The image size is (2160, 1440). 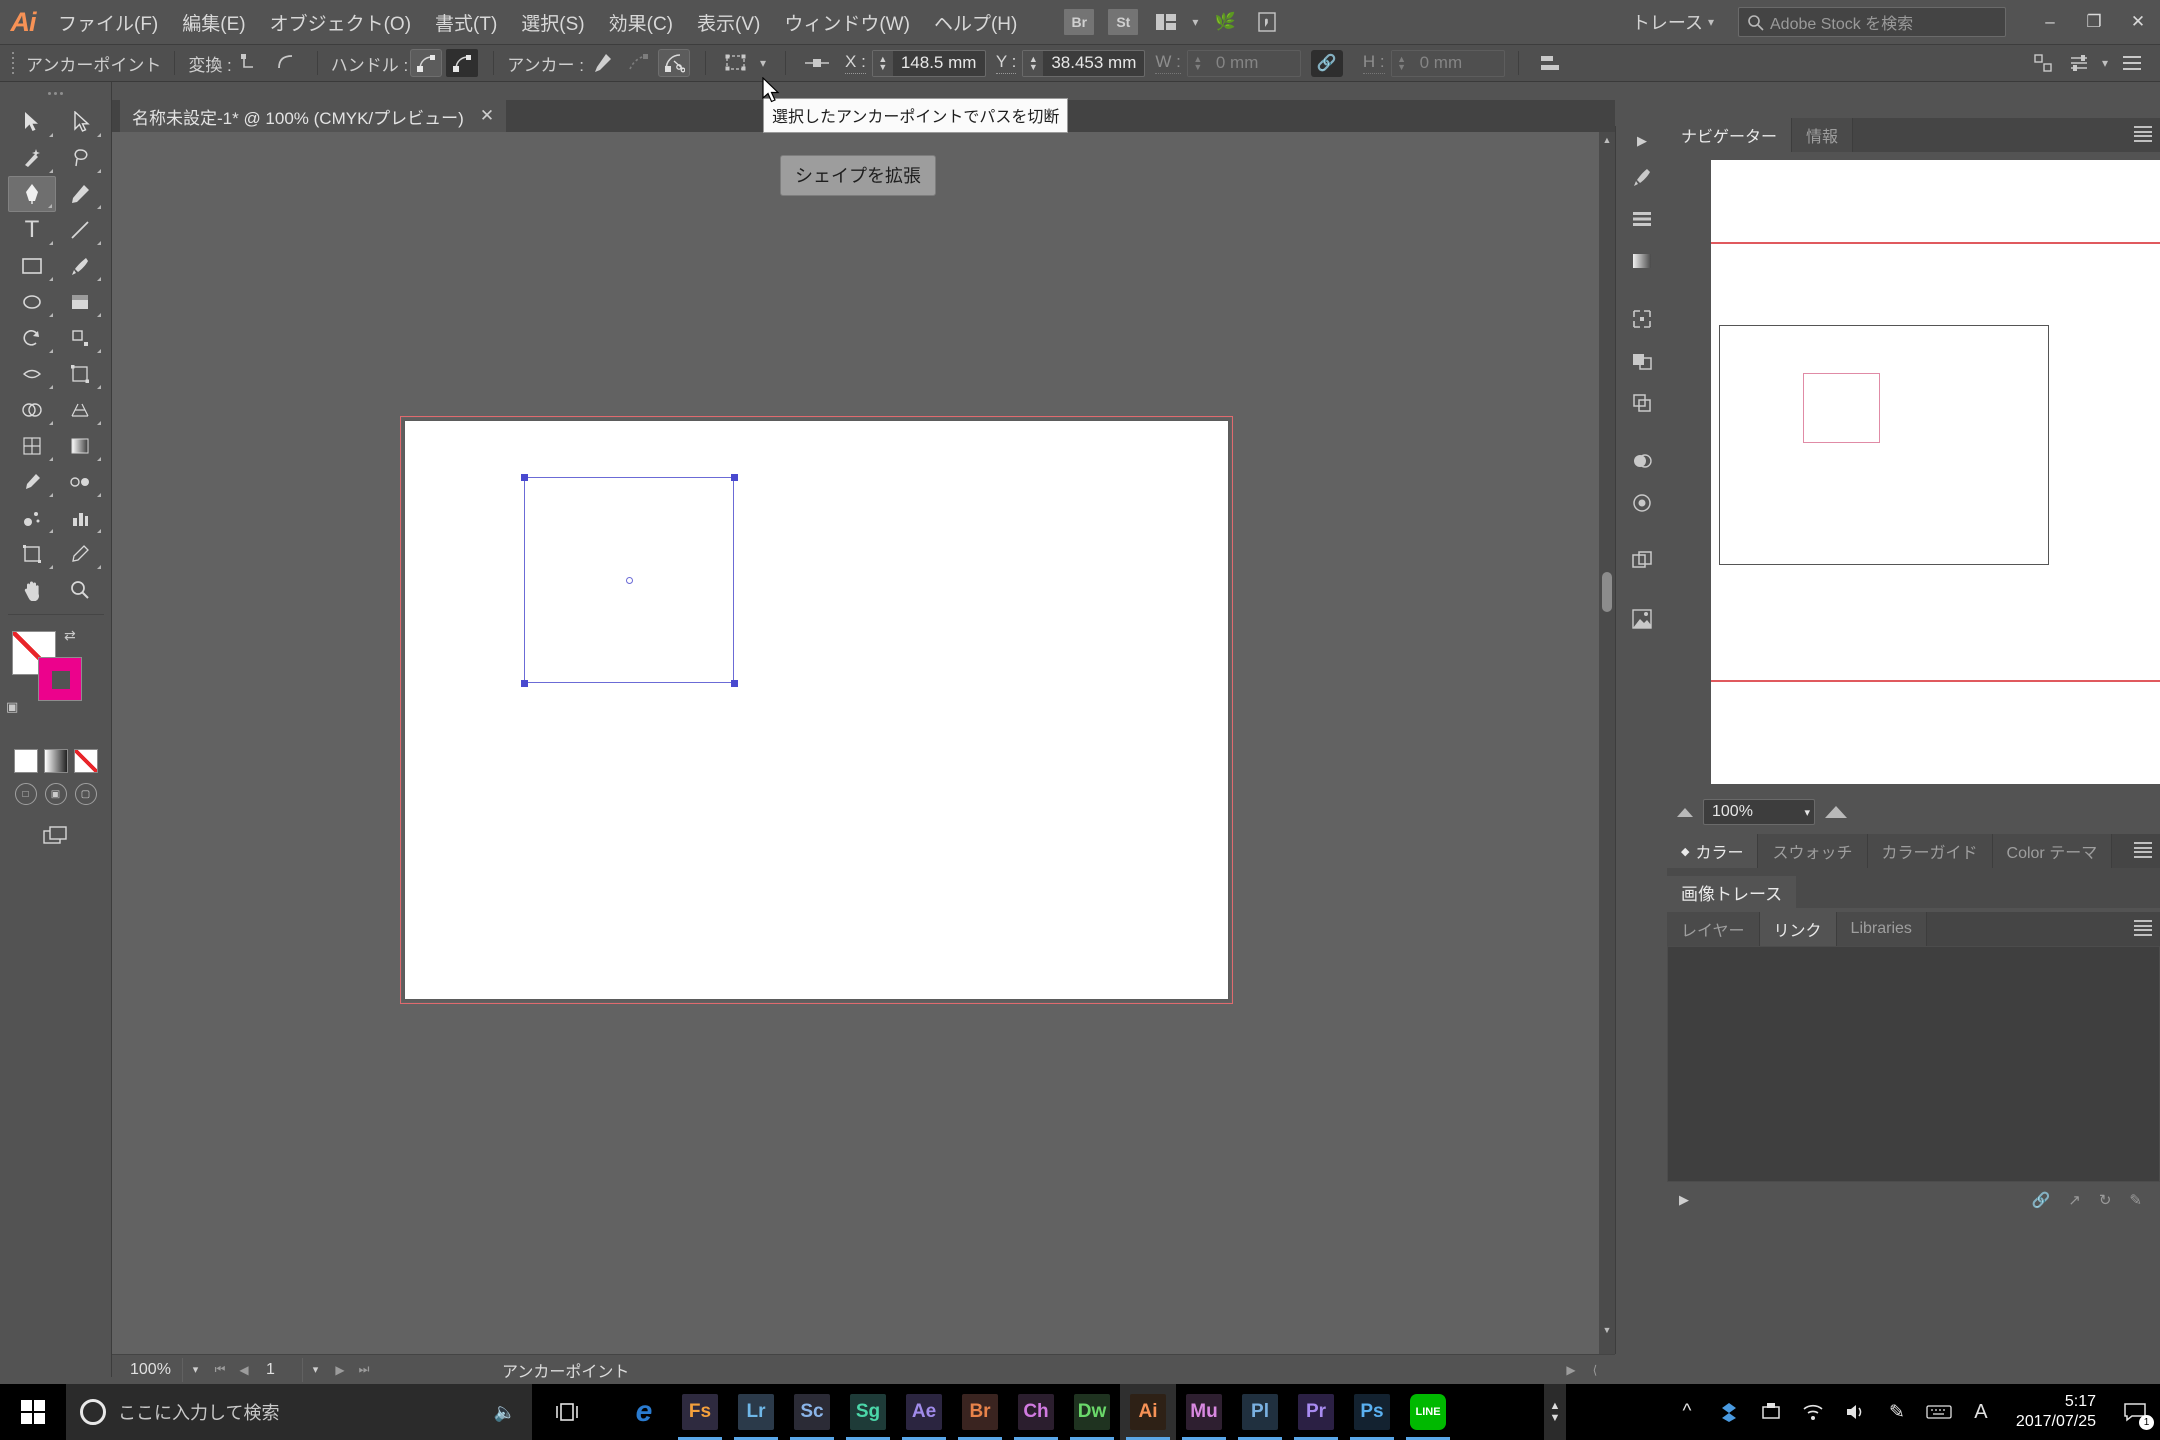 What do you see at coordinates (2138, 22) in the screenshot?
I see `close-button: ✕` at bounding box center [2138, 22].